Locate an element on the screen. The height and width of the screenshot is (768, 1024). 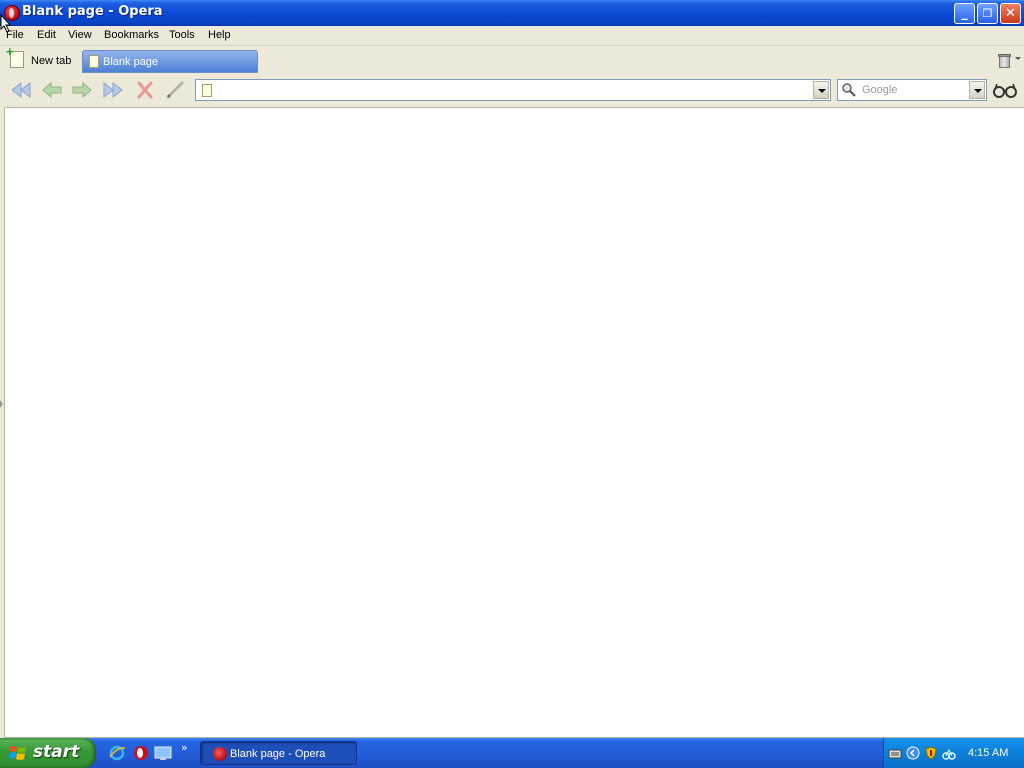
back-button is located at coordinates (52, 90).